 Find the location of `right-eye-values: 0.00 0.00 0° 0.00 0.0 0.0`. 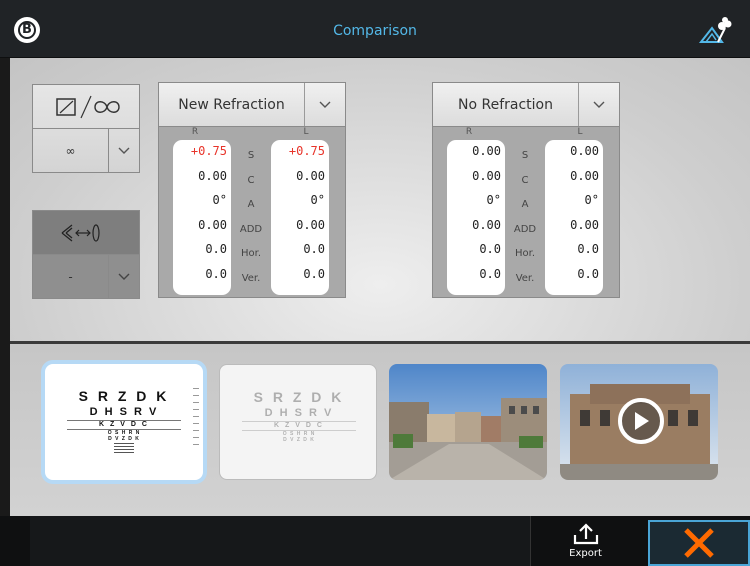

right-eye-values: 0.00 0.00 0° 0.00 0.0 0.0 is located at coordinates (476, 217).